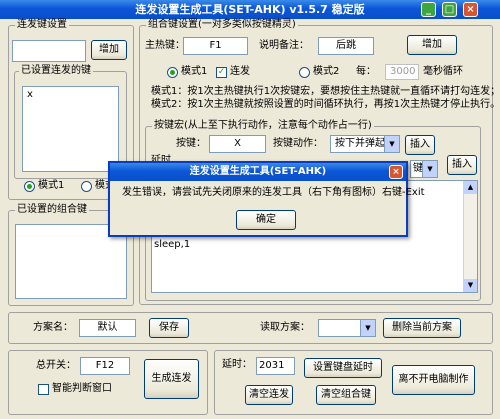  I want to click on master-switch-input: F12, so click(105, 366).